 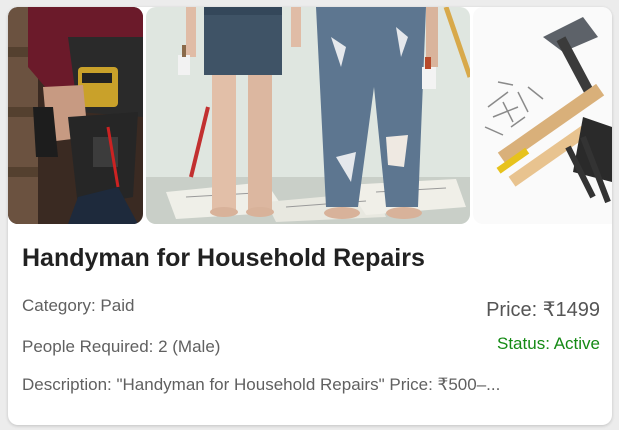 I want to click on price-text: Price: ₹1499, so click(x=543, y=310).